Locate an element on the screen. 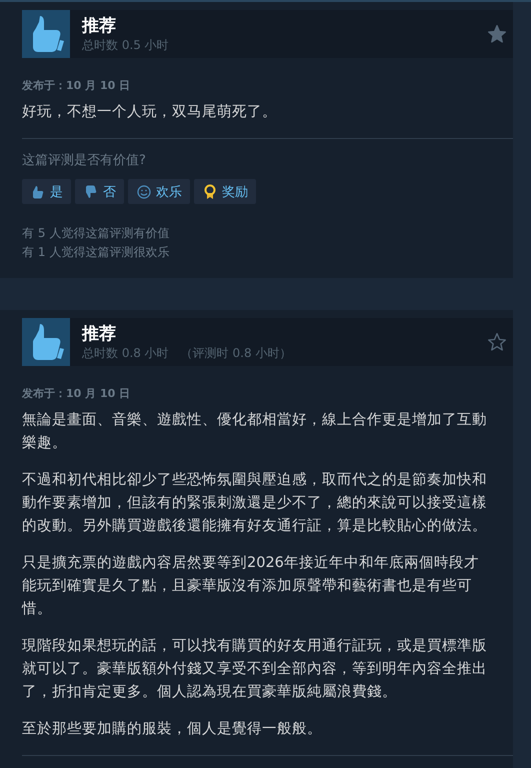 Image resolution: width=531 pixels, height=768 pixels. no-button: 否 is located at coordinates (99, 191).